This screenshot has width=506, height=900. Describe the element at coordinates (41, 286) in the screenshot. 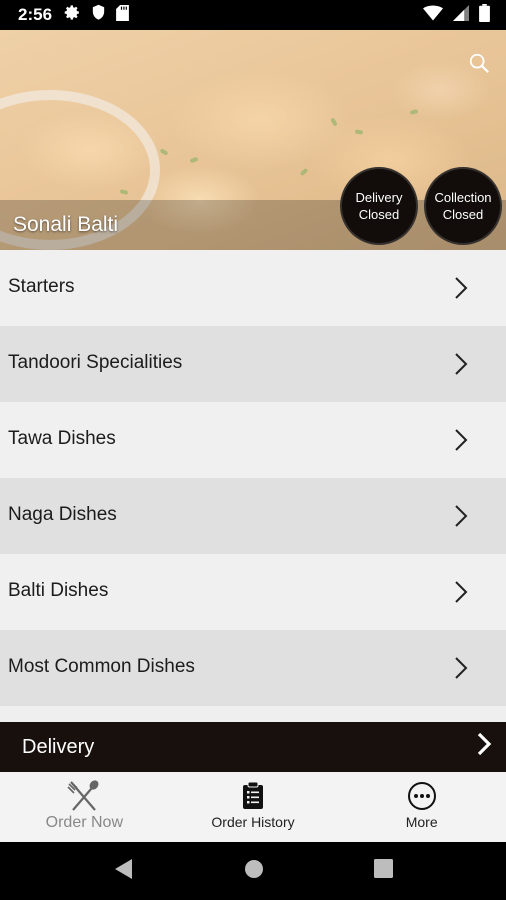

I see `menu-category-label: Starters` at that location.